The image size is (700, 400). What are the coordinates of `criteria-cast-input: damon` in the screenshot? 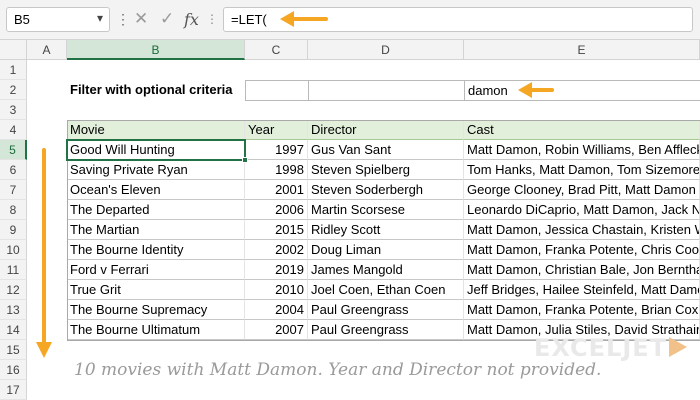 It's located at (582, 90).